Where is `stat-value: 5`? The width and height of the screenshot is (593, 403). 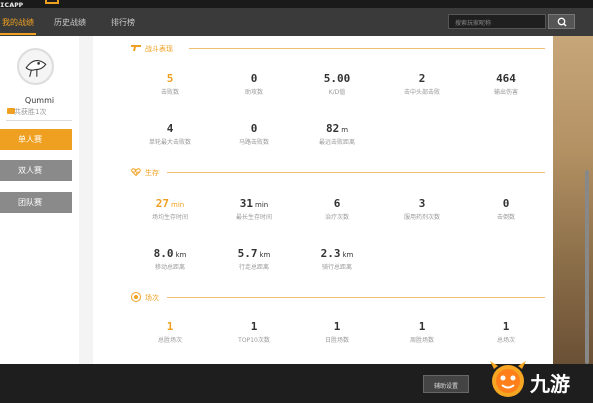 stat-value: 5 is located at coordinates (170, 78).